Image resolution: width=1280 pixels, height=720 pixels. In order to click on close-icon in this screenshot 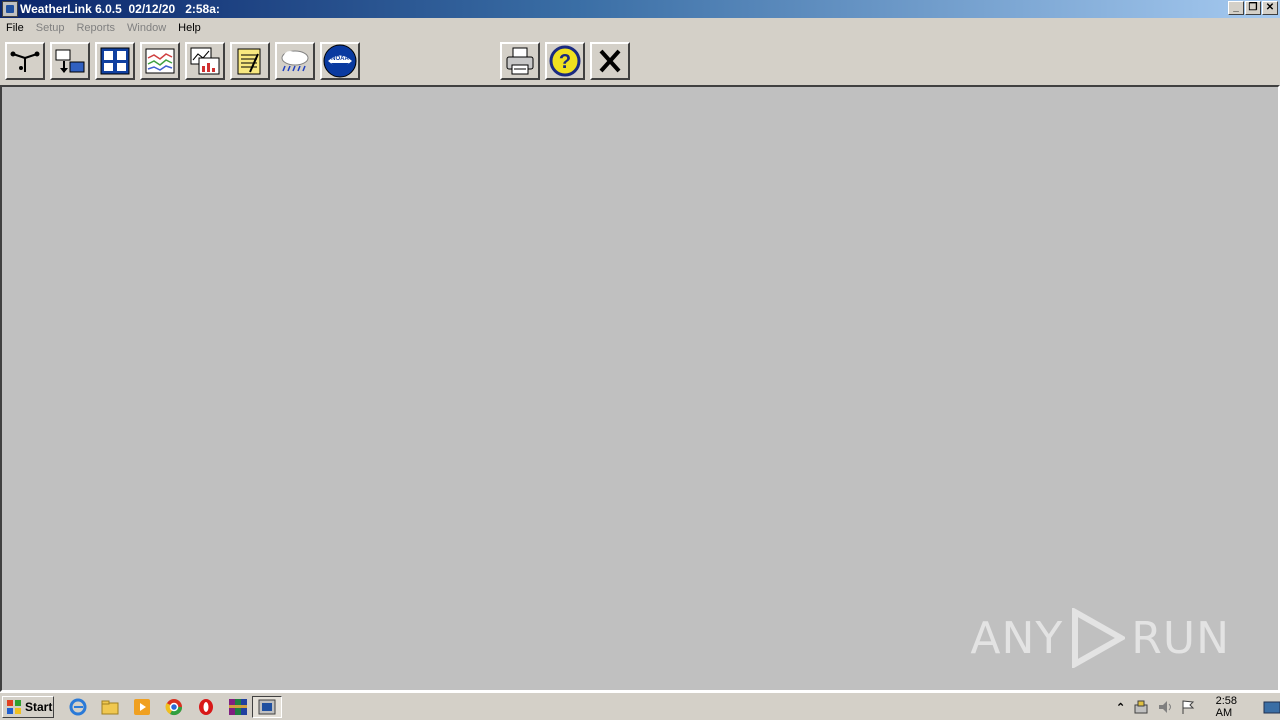, I will do `click(610, 61)`.